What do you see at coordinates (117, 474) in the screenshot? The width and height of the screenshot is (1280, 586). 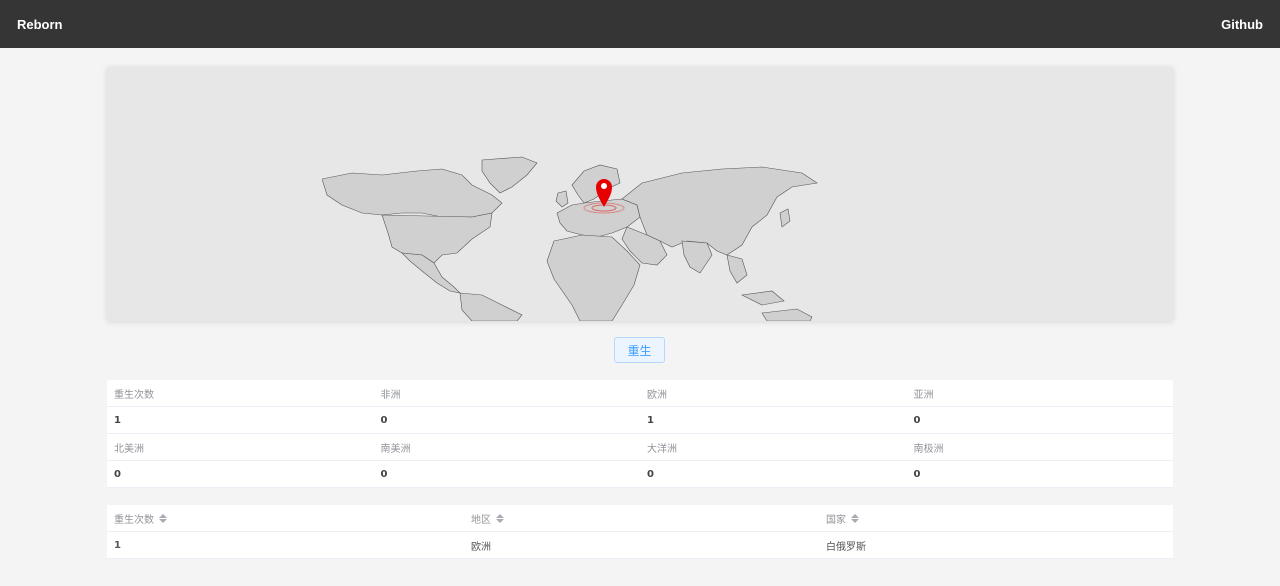 I see `stats-value-north-america: 0` at bounding box center [117, 474].